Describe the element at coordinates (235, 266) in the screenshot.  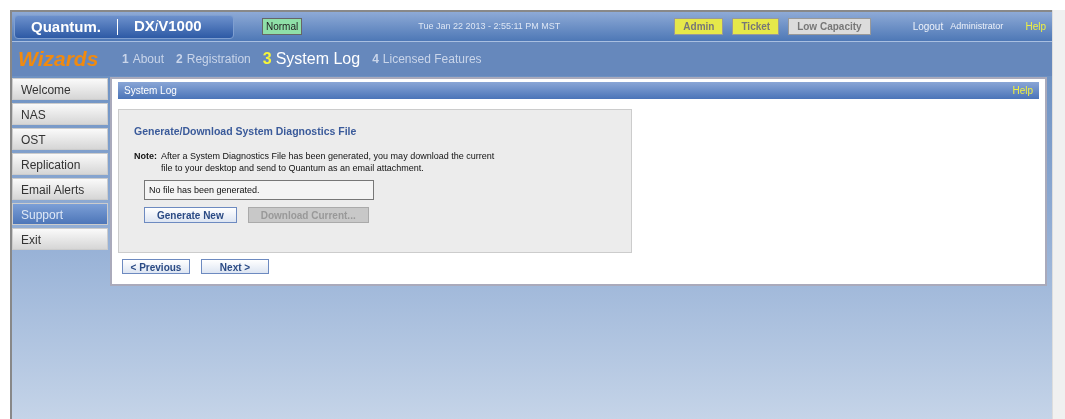
I see `nav-button: Next >` at that location.